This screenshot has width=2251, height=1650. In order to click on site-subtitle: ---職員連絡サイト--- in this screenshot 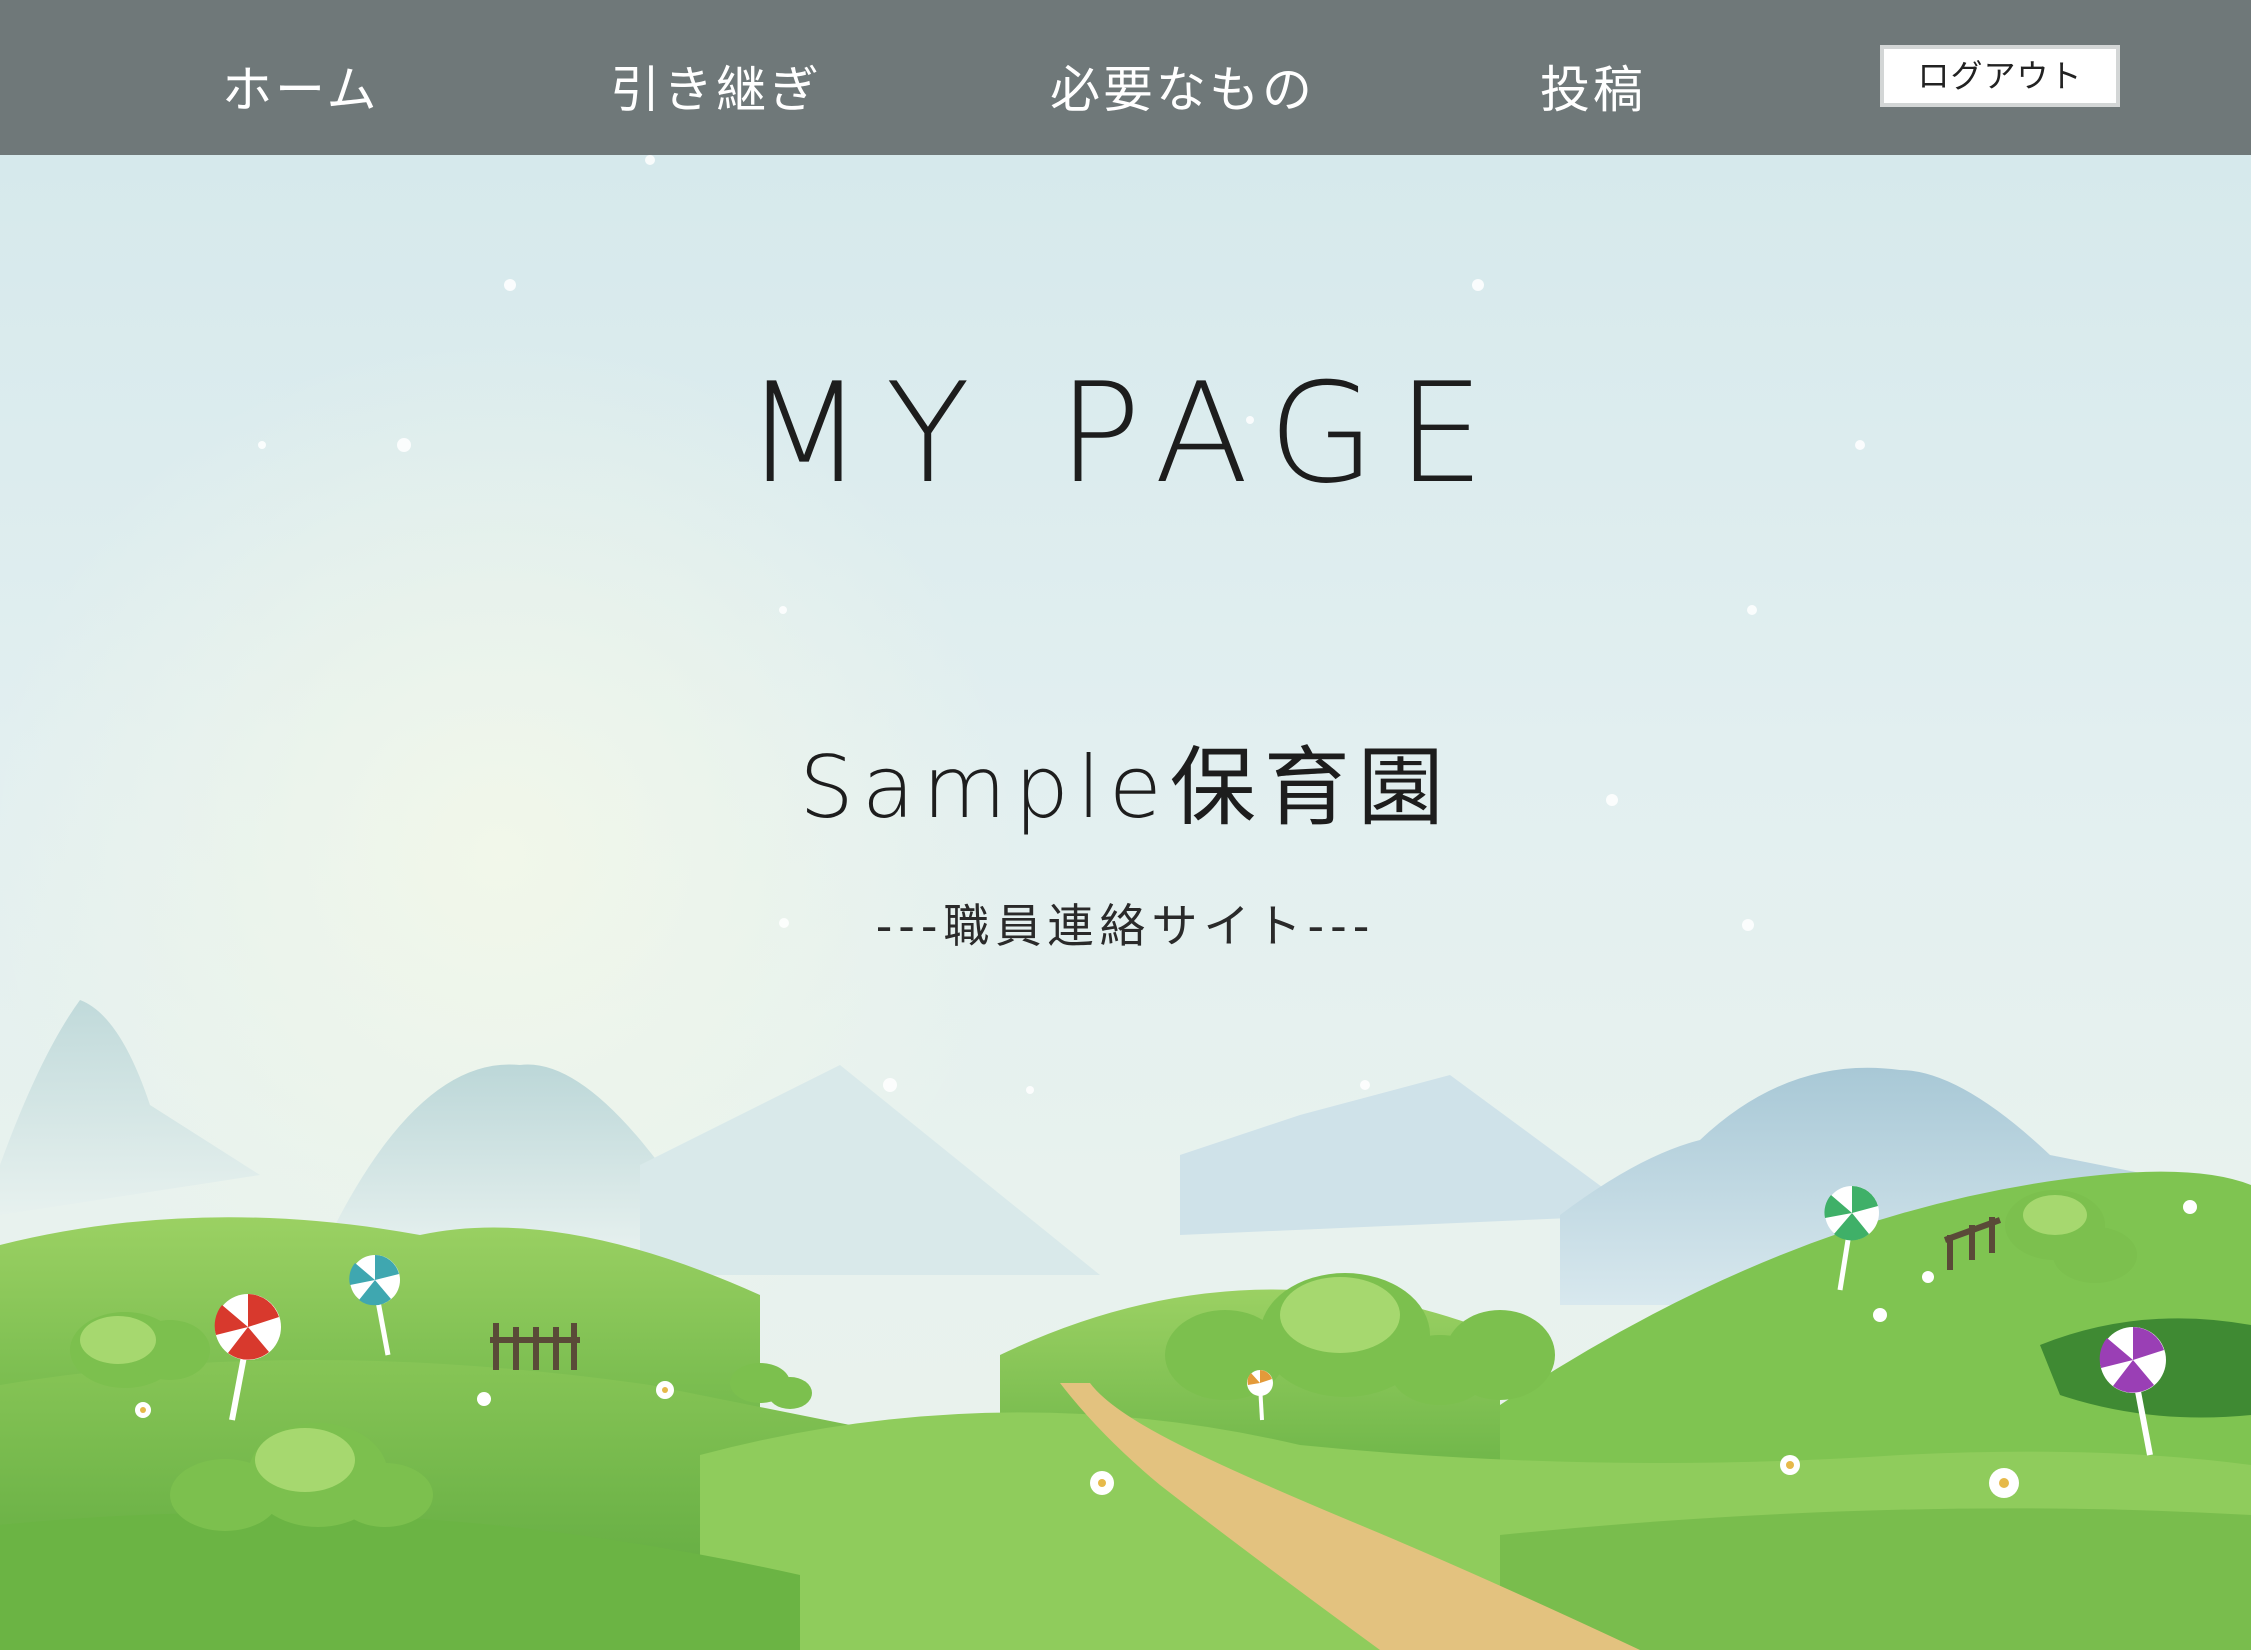, I will do `click(1125, 926)`.